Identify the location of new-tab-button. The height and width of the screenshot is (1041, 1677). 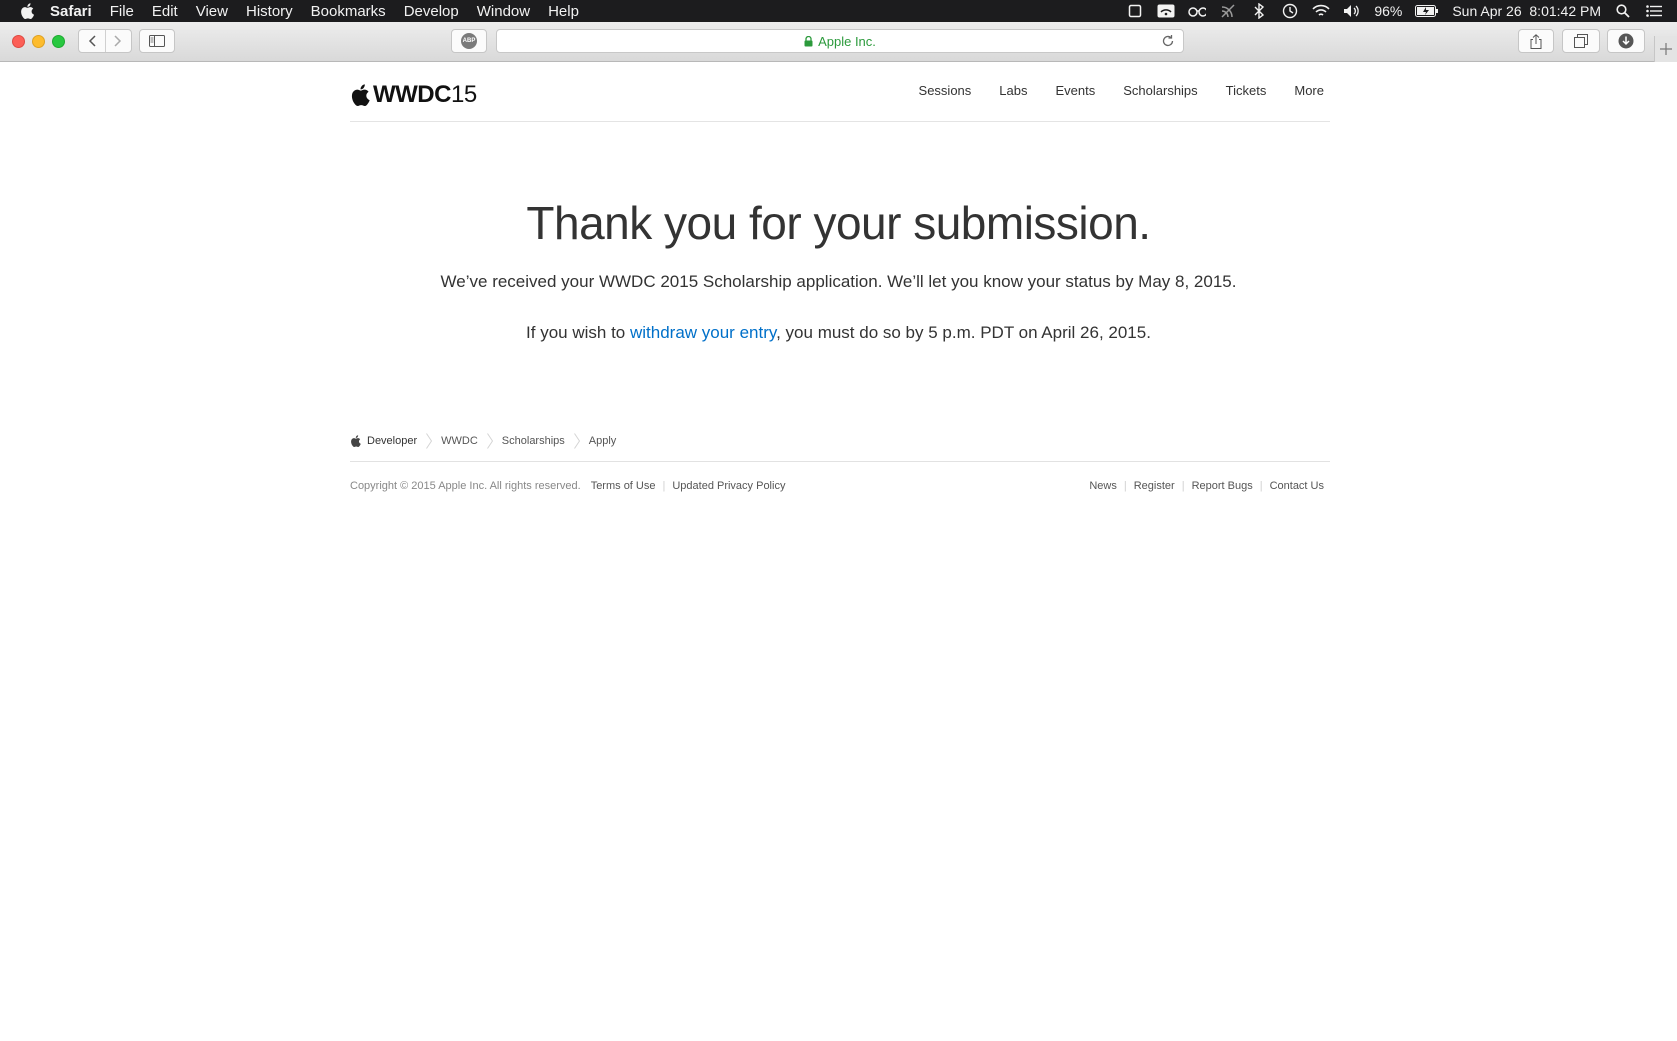
(1665, 49).